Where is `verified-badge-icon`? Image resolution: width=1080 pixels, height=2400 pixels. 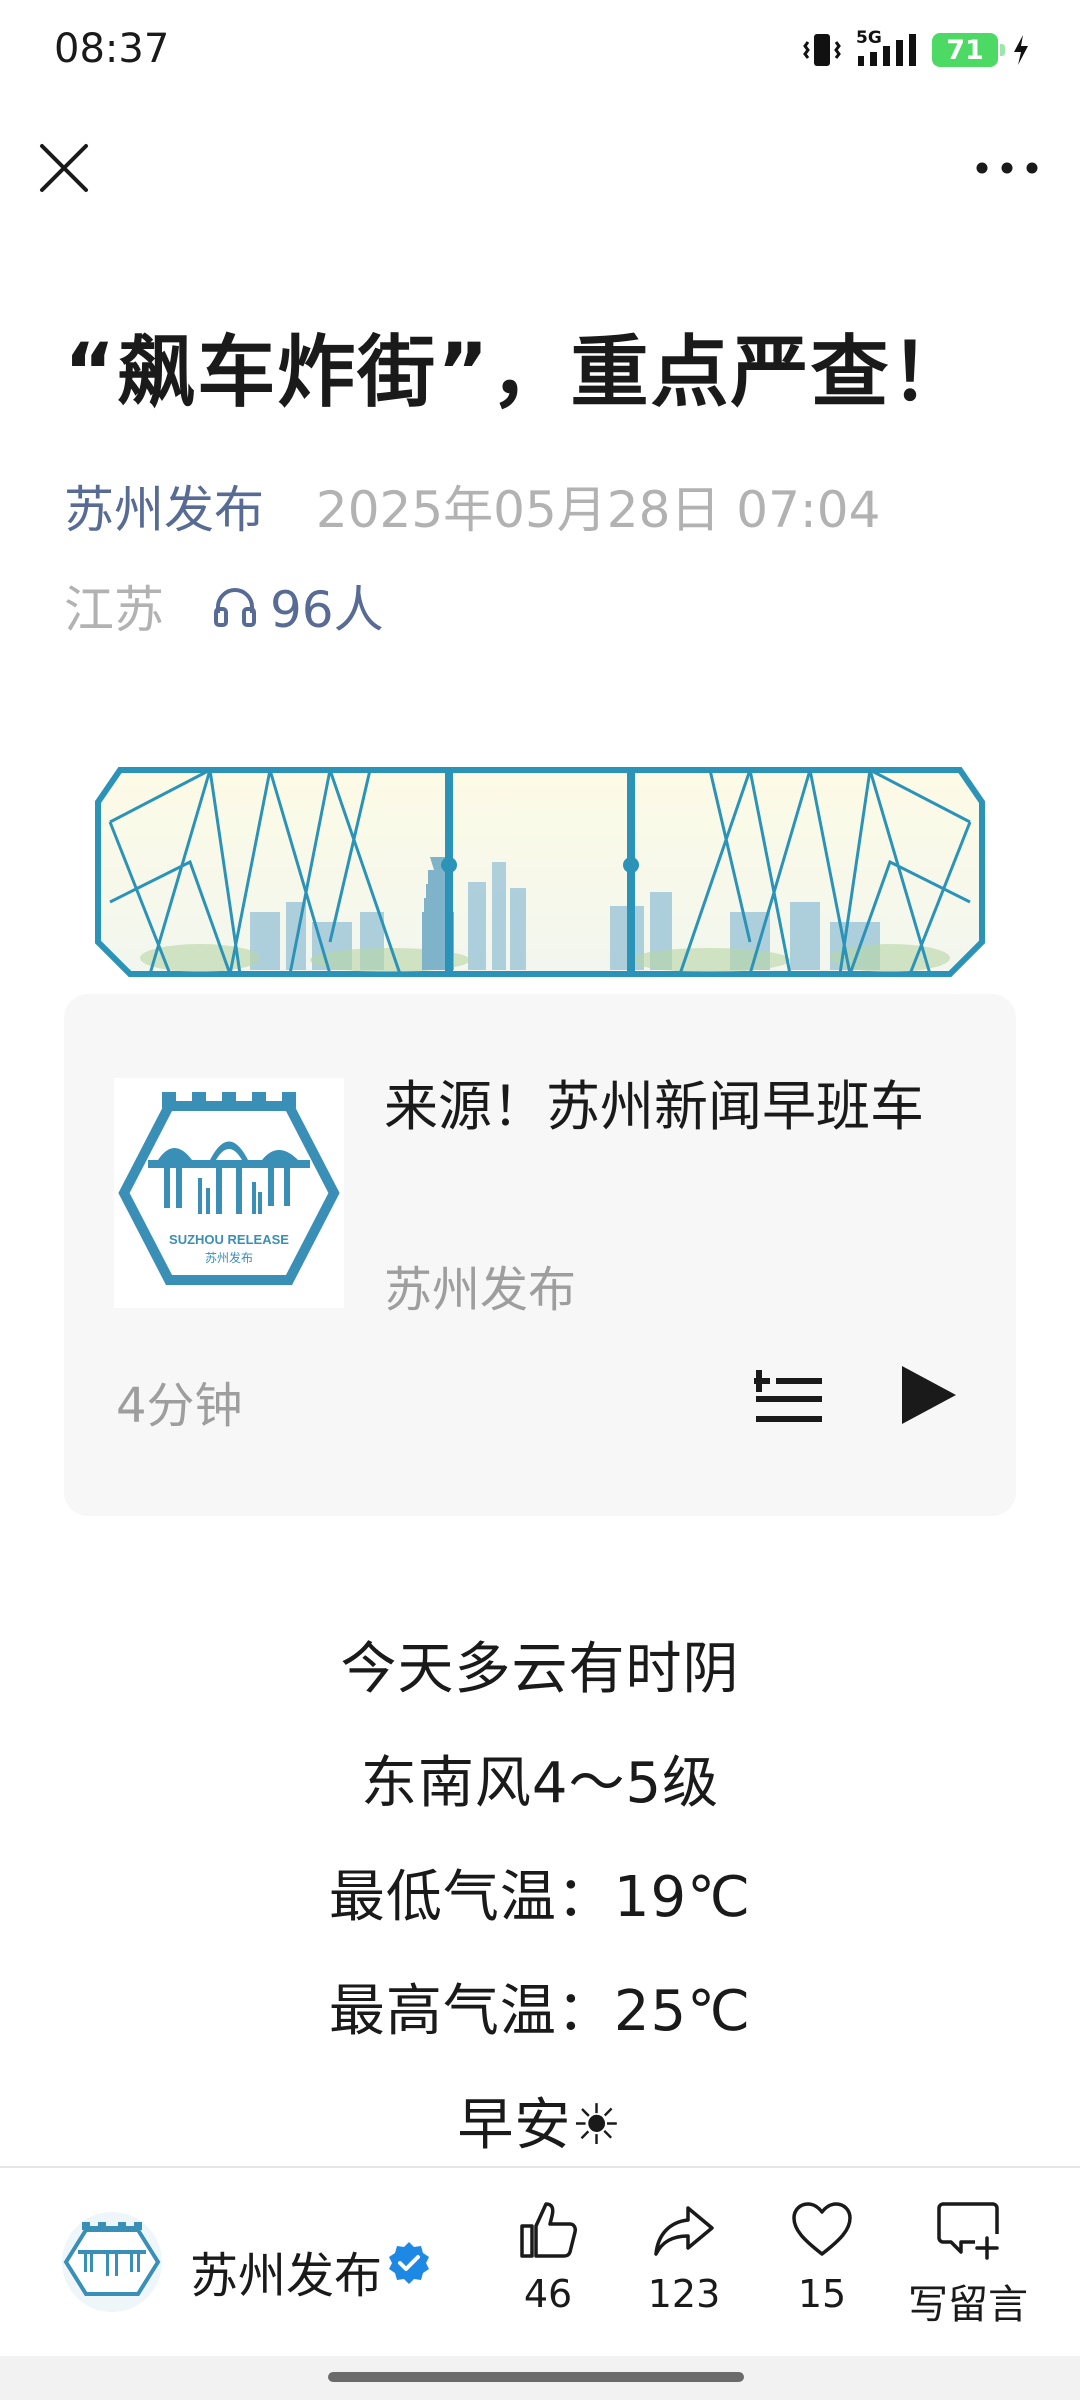 verified-badge-icon is located at coordinates (409, 2263).